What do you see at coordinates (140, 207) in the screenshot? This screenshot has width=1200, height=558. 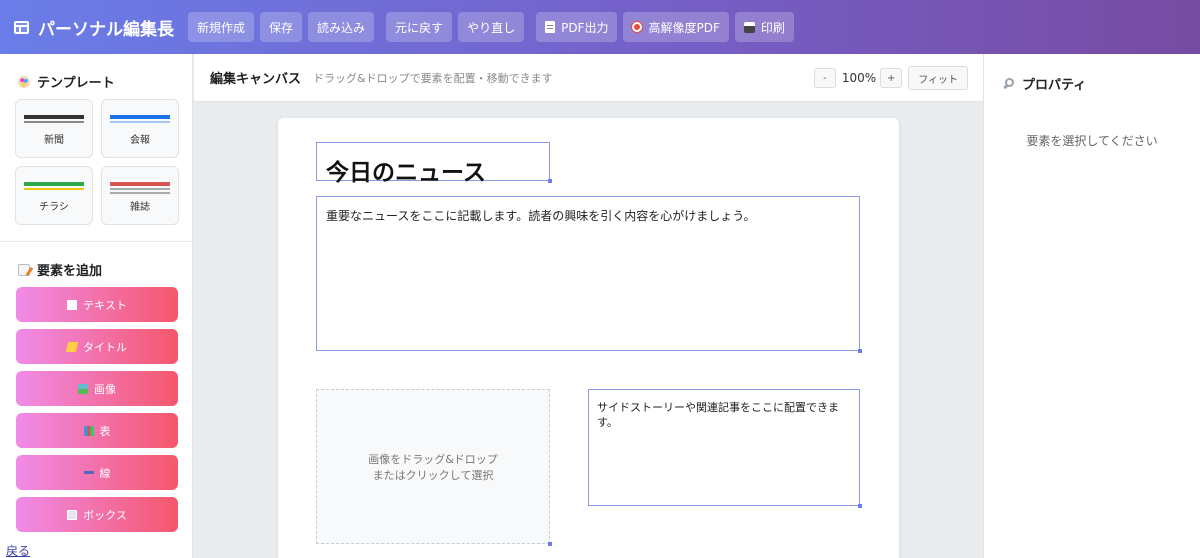 I see `template-label: 雑誌` at bounding box center [140, 207].